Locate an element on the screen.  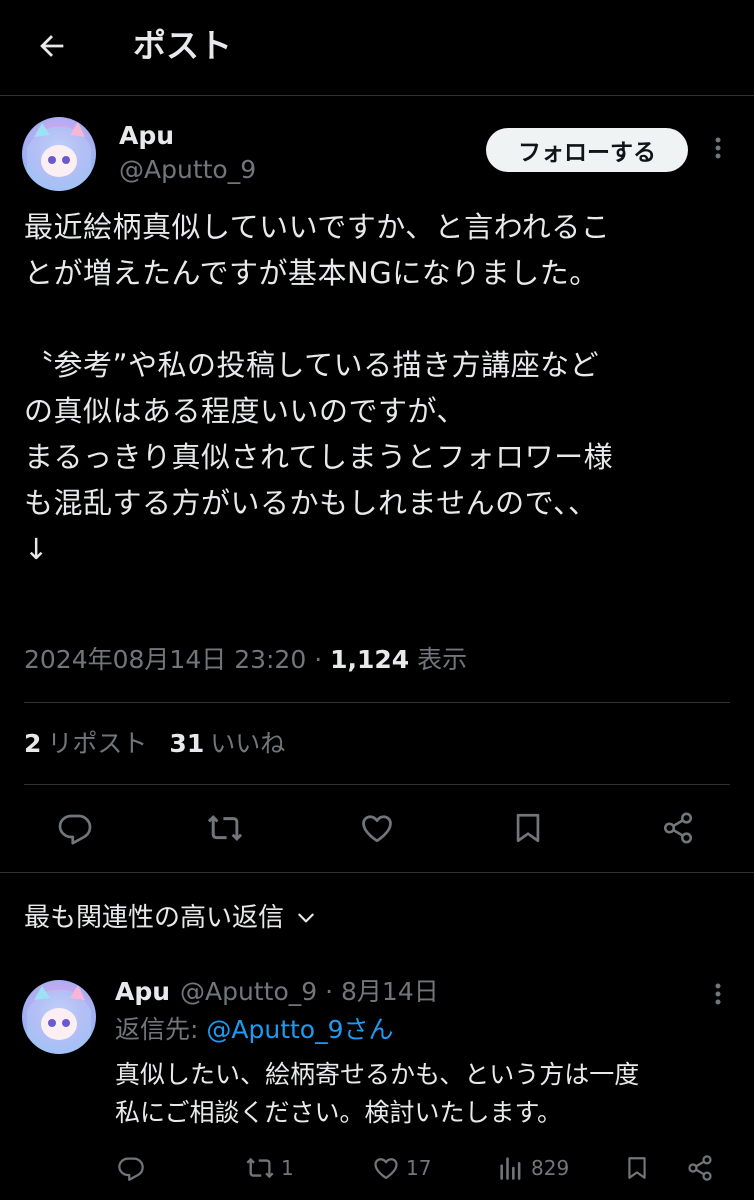
reposts-count: 2 is located at coordinates (33, 743).